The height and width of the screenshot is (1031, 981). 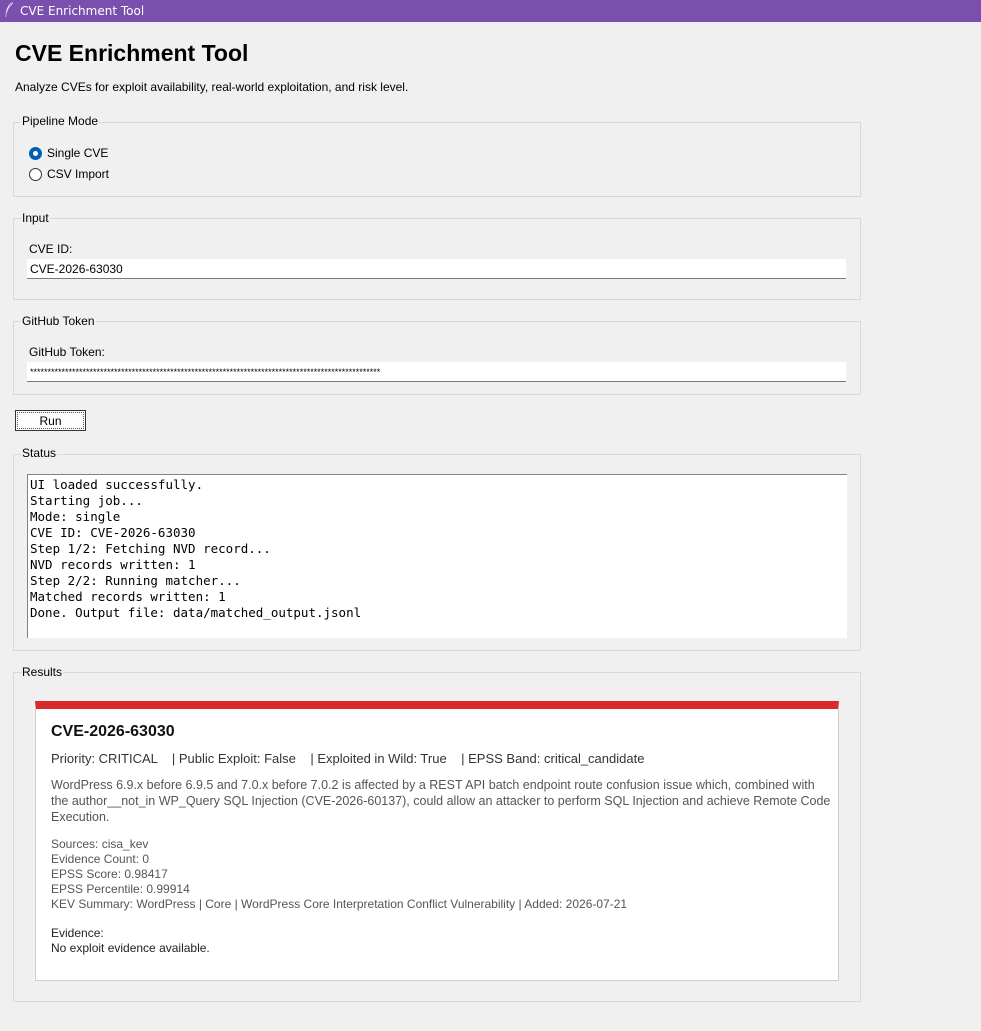 I want to click on github-token-label: GitHub Token:, so click(x=67, y=352).